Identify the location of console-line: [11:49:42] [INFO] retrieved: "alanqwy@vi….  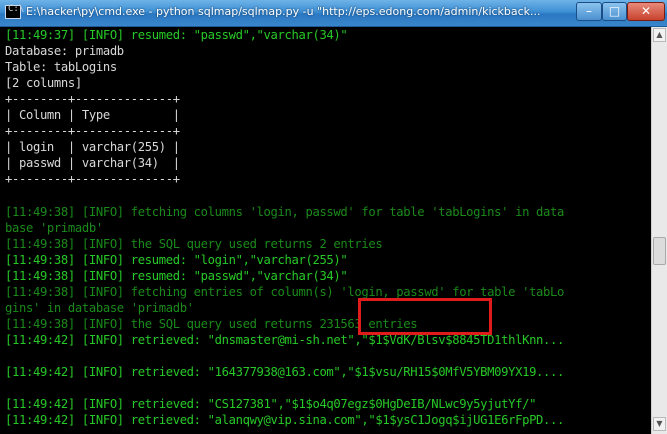
(285, 420).